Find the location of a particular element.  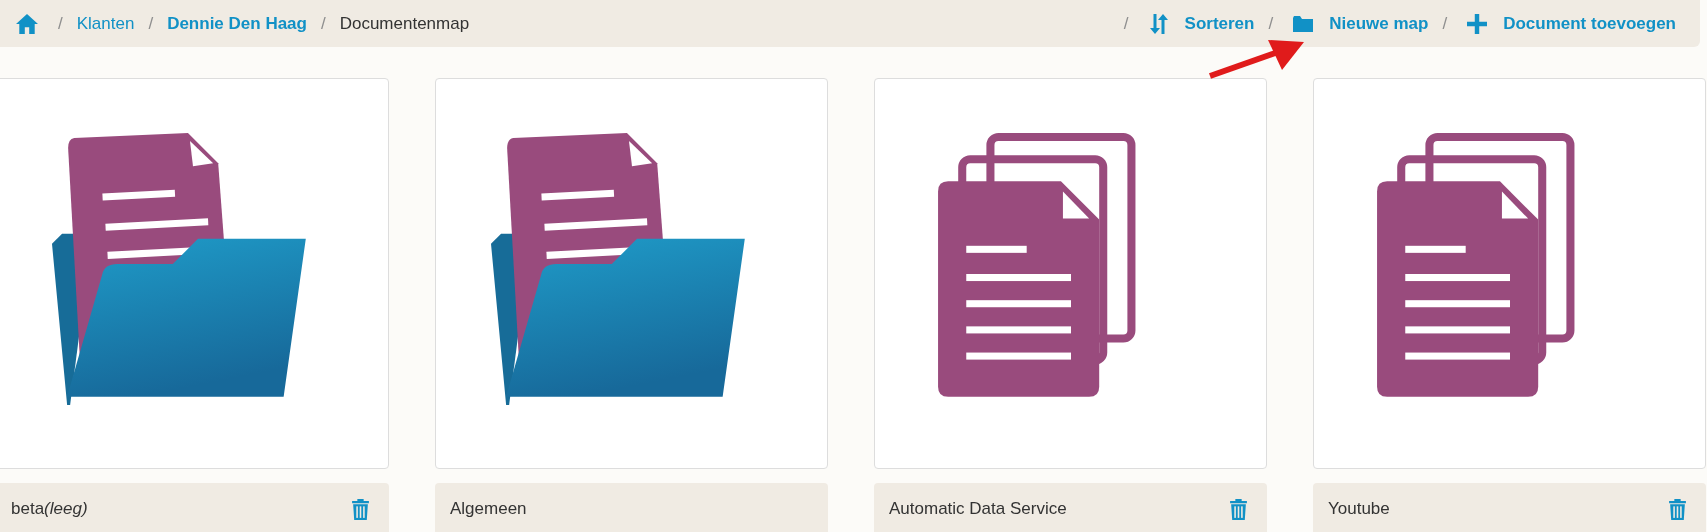

action-link: Document toevoegen is located at coordinates (1589, 23).